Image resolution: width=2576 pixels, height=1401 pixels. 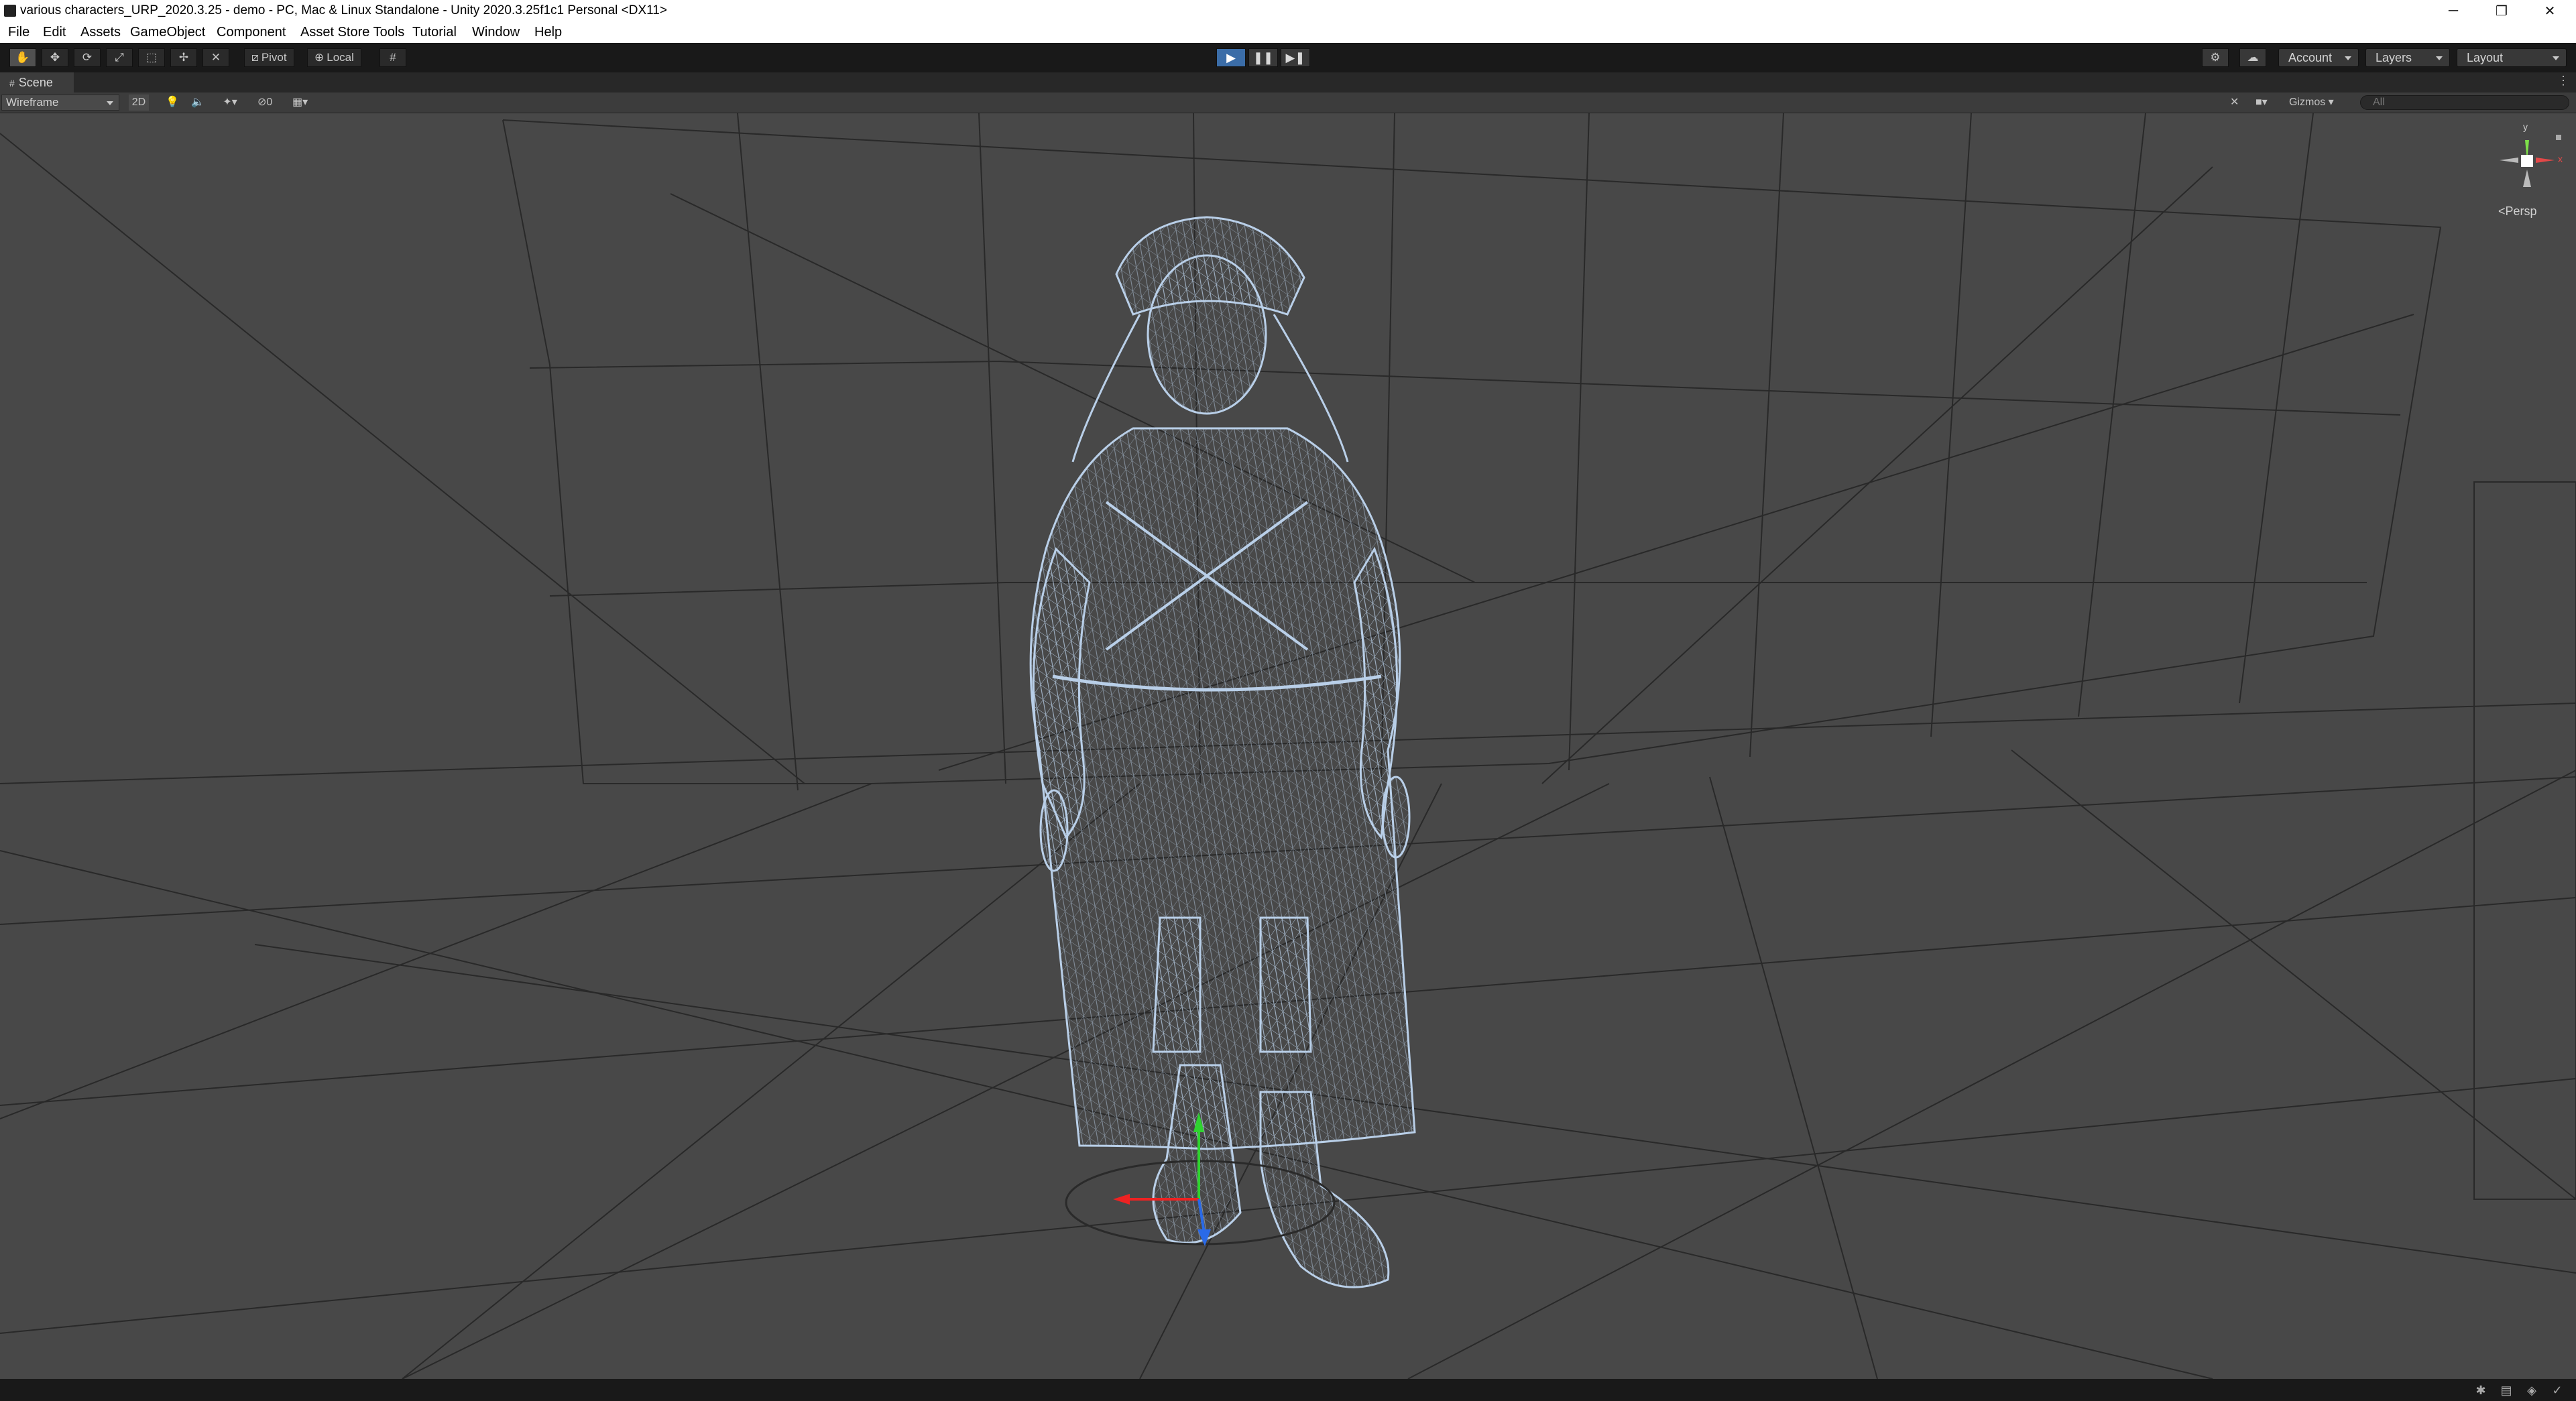 I want to click on grid-snap-icon: #, so click(x=393, y=58).